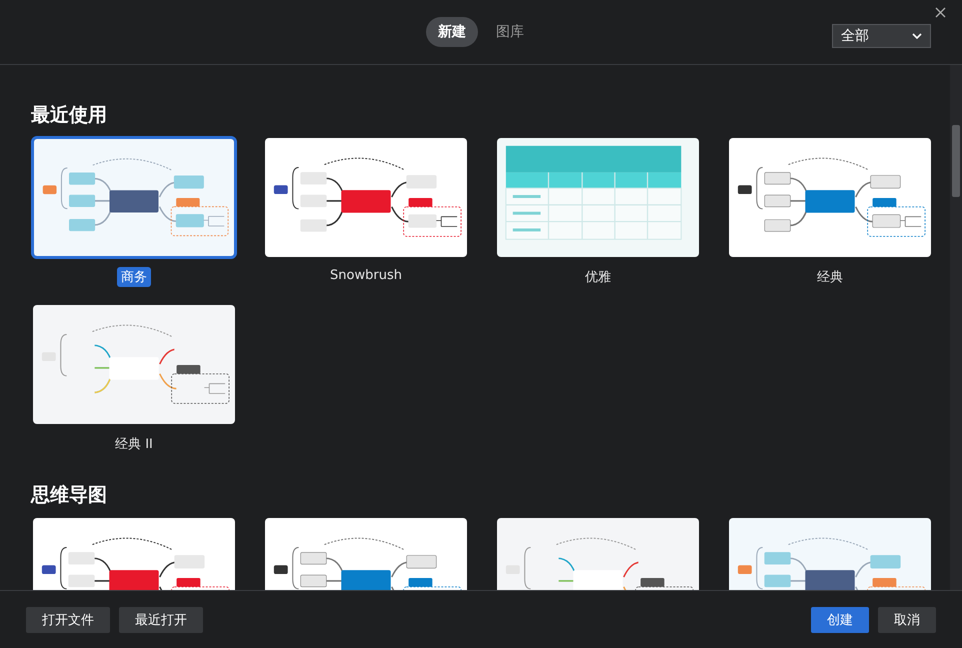 This screenshot has height=648, width=962. Describe the element at coordinates (917, 36) in the screenshot. I see `chevron-down-icon` at that location.